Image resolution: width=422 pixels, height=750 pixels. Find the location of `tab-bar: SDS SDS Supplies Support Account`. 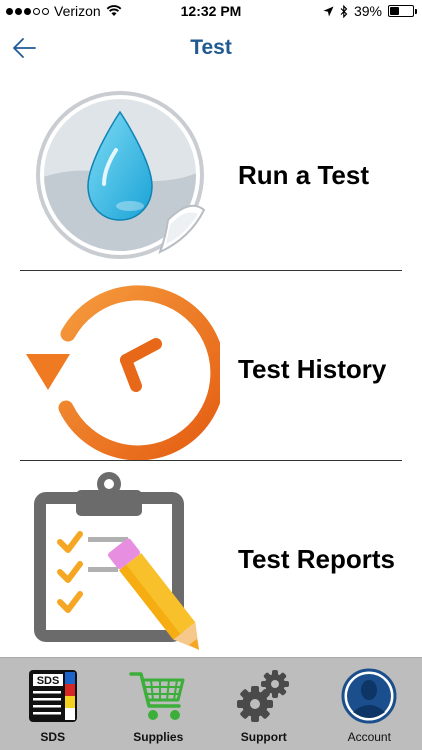

tab-bar: SDS SDS Supplies Support Account is located at coordinates (211, 703).